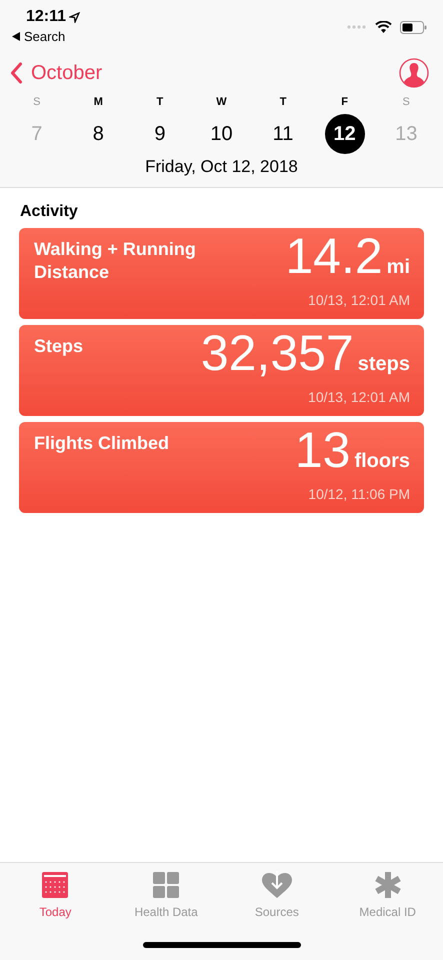 This screenshot has height=960, width=443. What do you see at coordinates (413, 27) in the screenshot?
I see `battery-icon` at bounding box center [413, 27].